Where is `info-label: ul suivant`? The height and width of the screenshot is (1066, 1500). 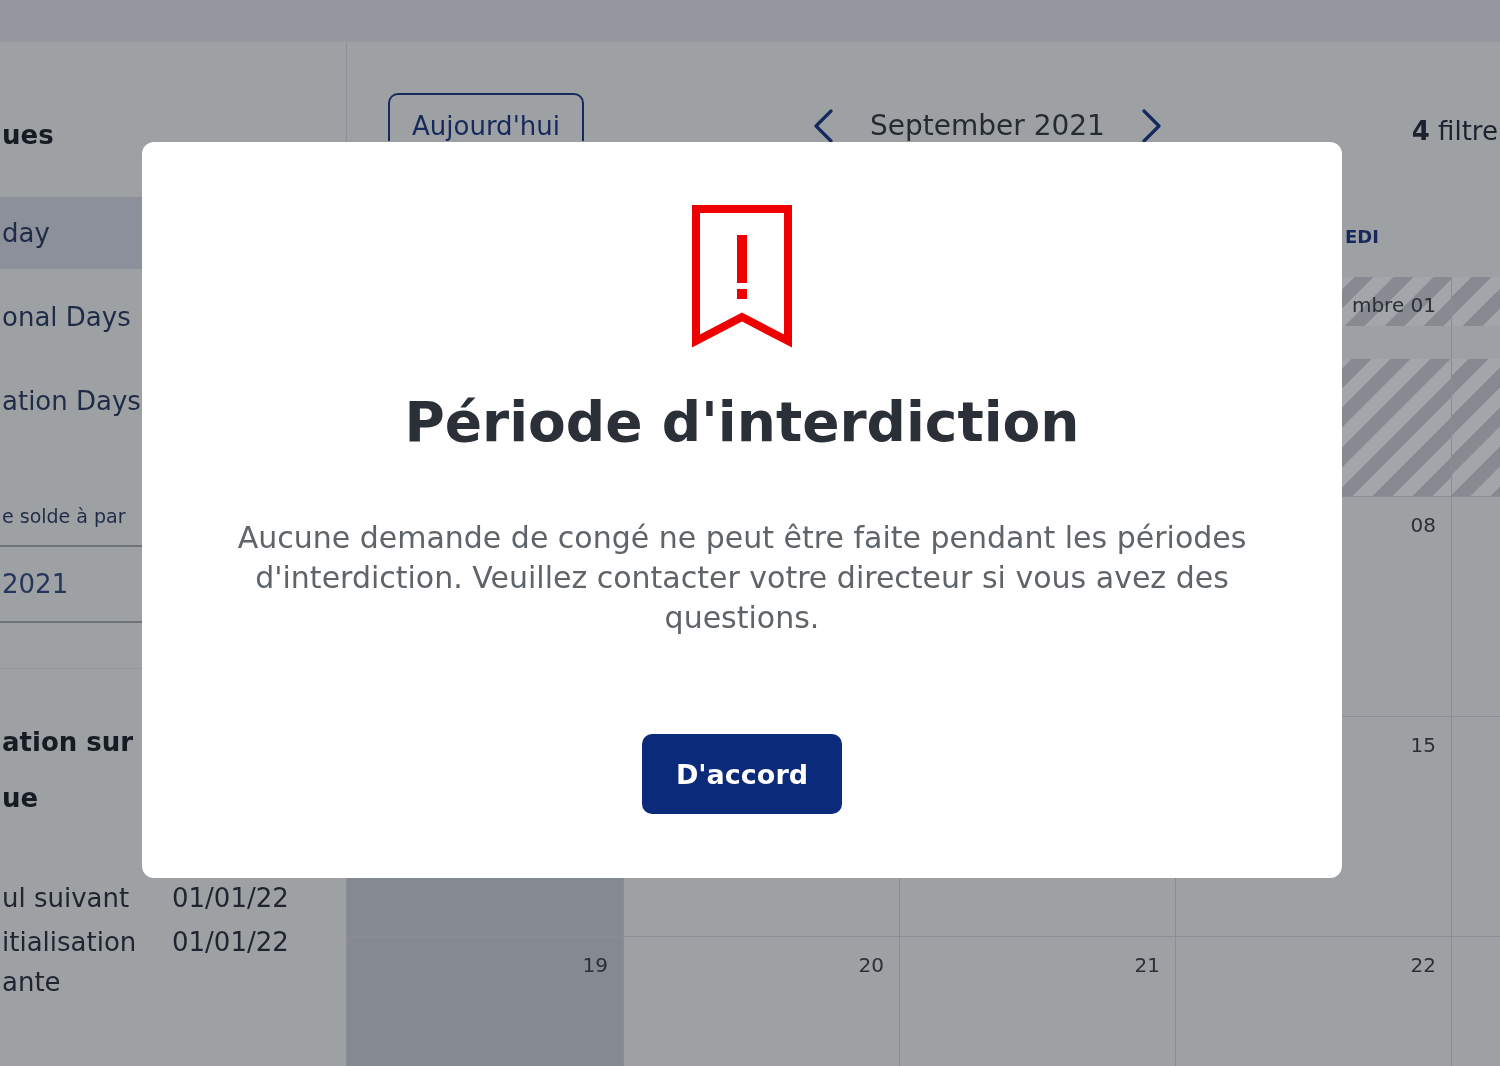 info-label: ul suivant is located at coordinates (66, 898).